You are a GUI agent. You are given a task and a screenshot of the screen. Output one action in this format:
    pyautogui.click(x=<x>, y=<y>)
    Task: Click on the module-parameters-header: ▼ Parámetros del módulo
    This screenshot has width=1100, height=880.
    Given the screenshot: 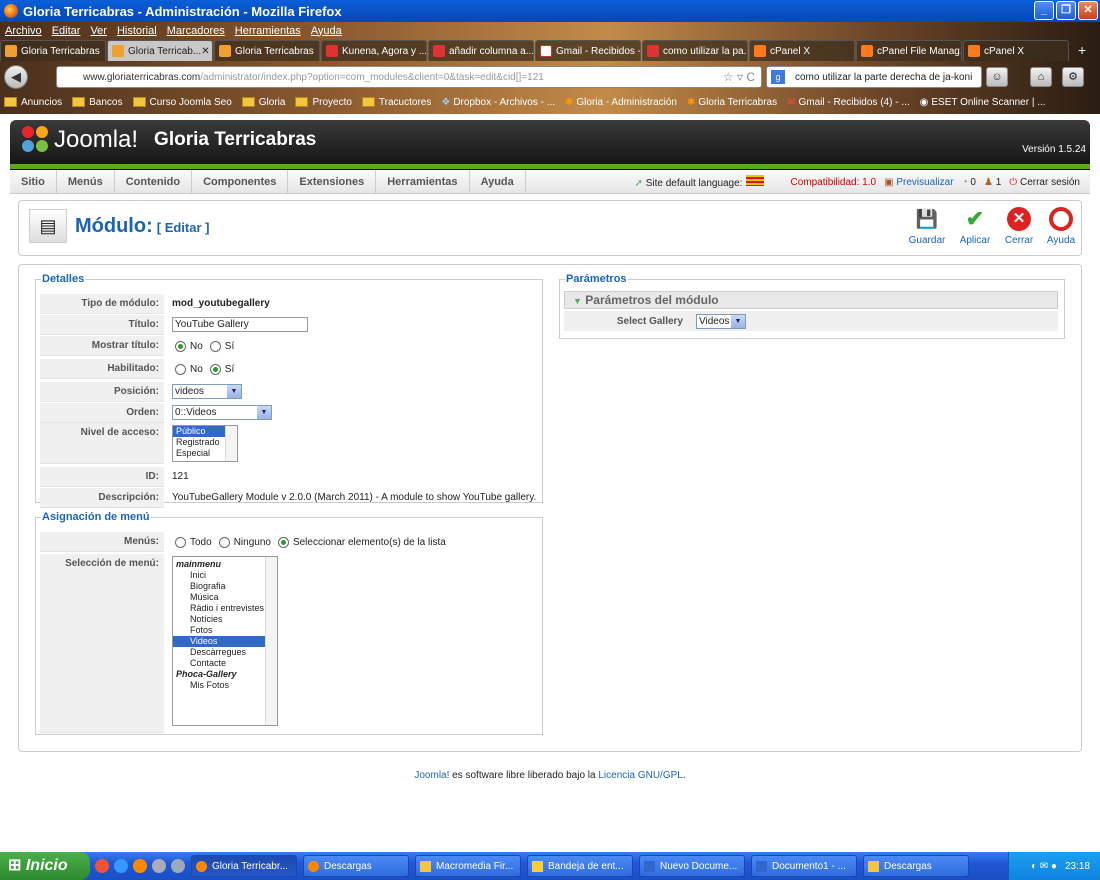 What is the action you would take?
    pyautogui.click(x=811, y=300)
    